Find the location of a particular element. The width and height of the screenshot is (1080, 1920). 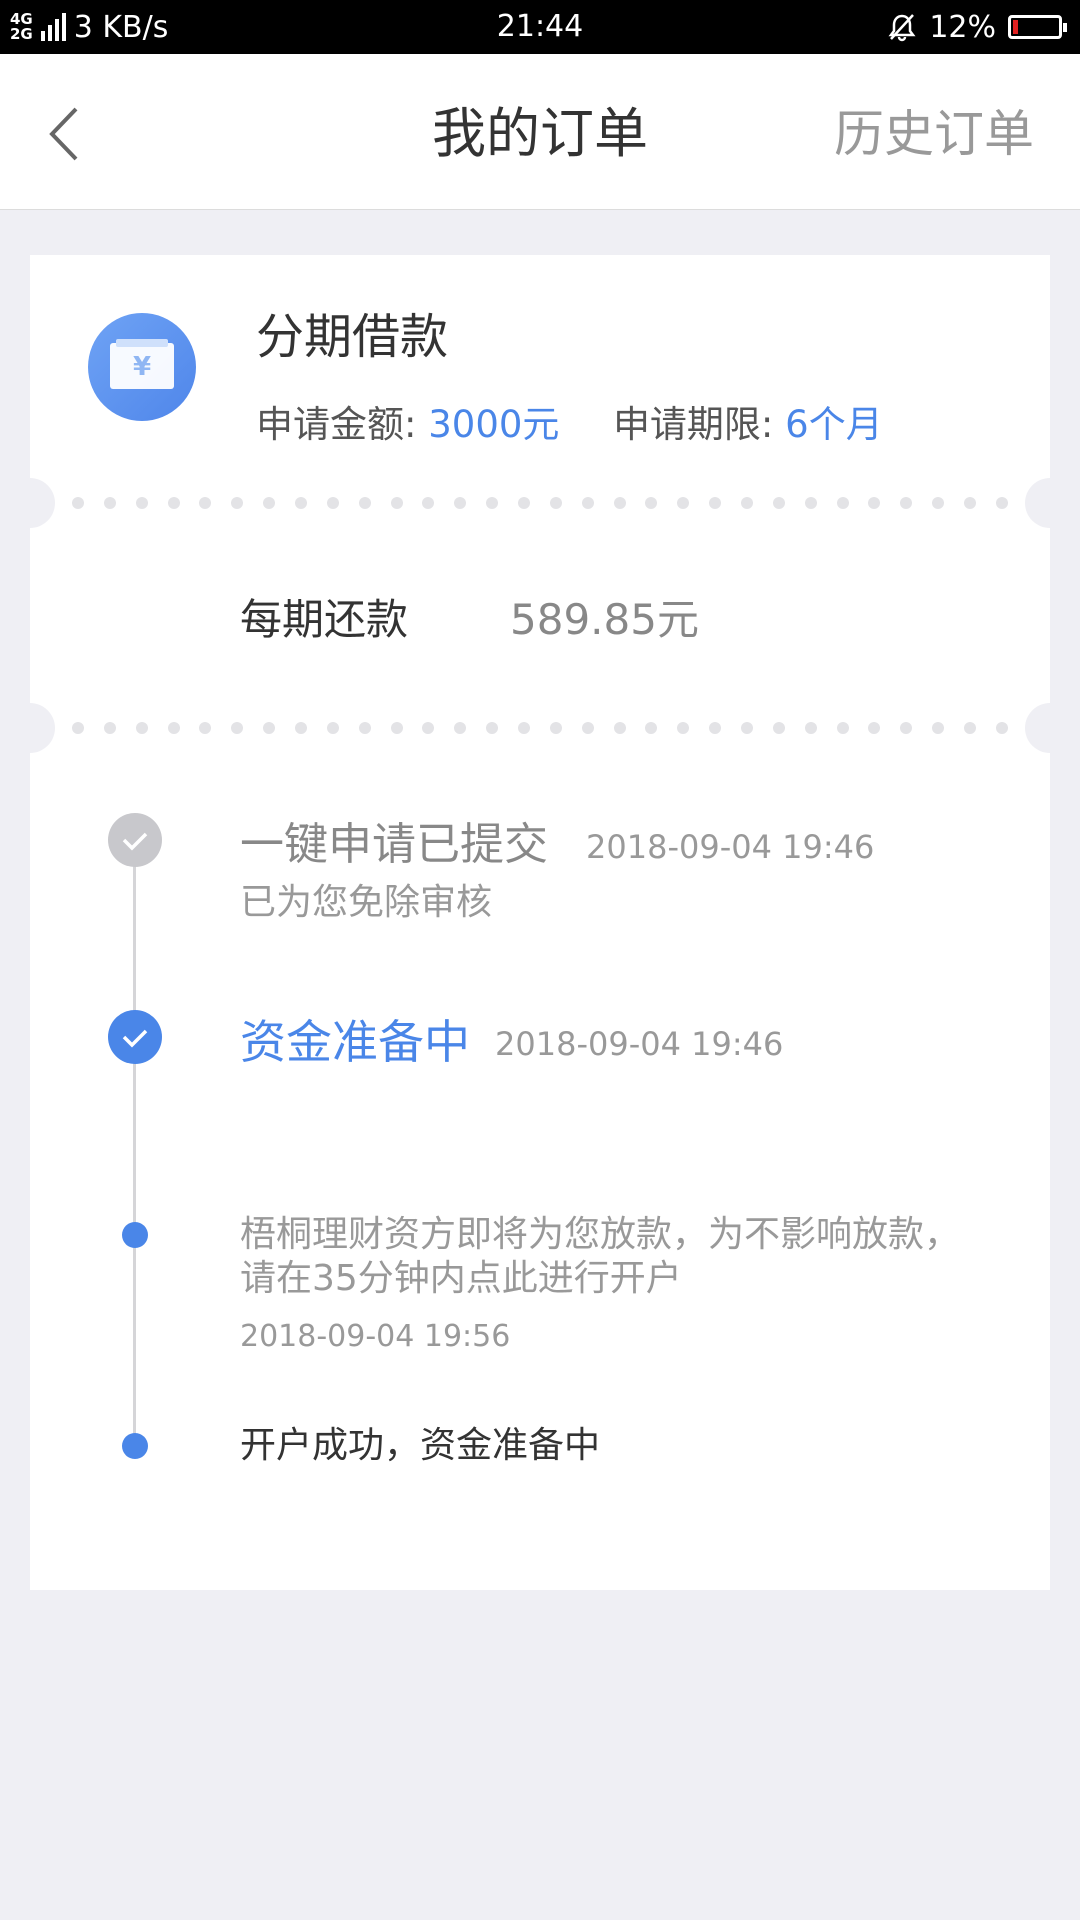

timeline-line is located at coordinates (134, 1143).